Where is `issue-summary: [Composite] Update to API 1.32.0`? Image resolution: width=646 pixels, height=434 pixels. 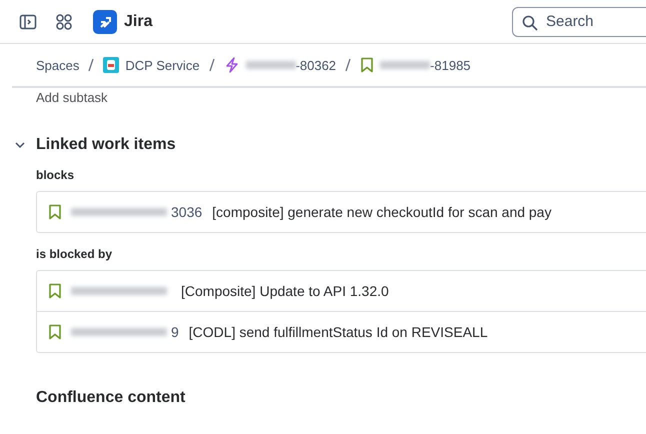
issue-summary: [Composite] Update to API 1.32.0 is located at coordinates (285, 291).